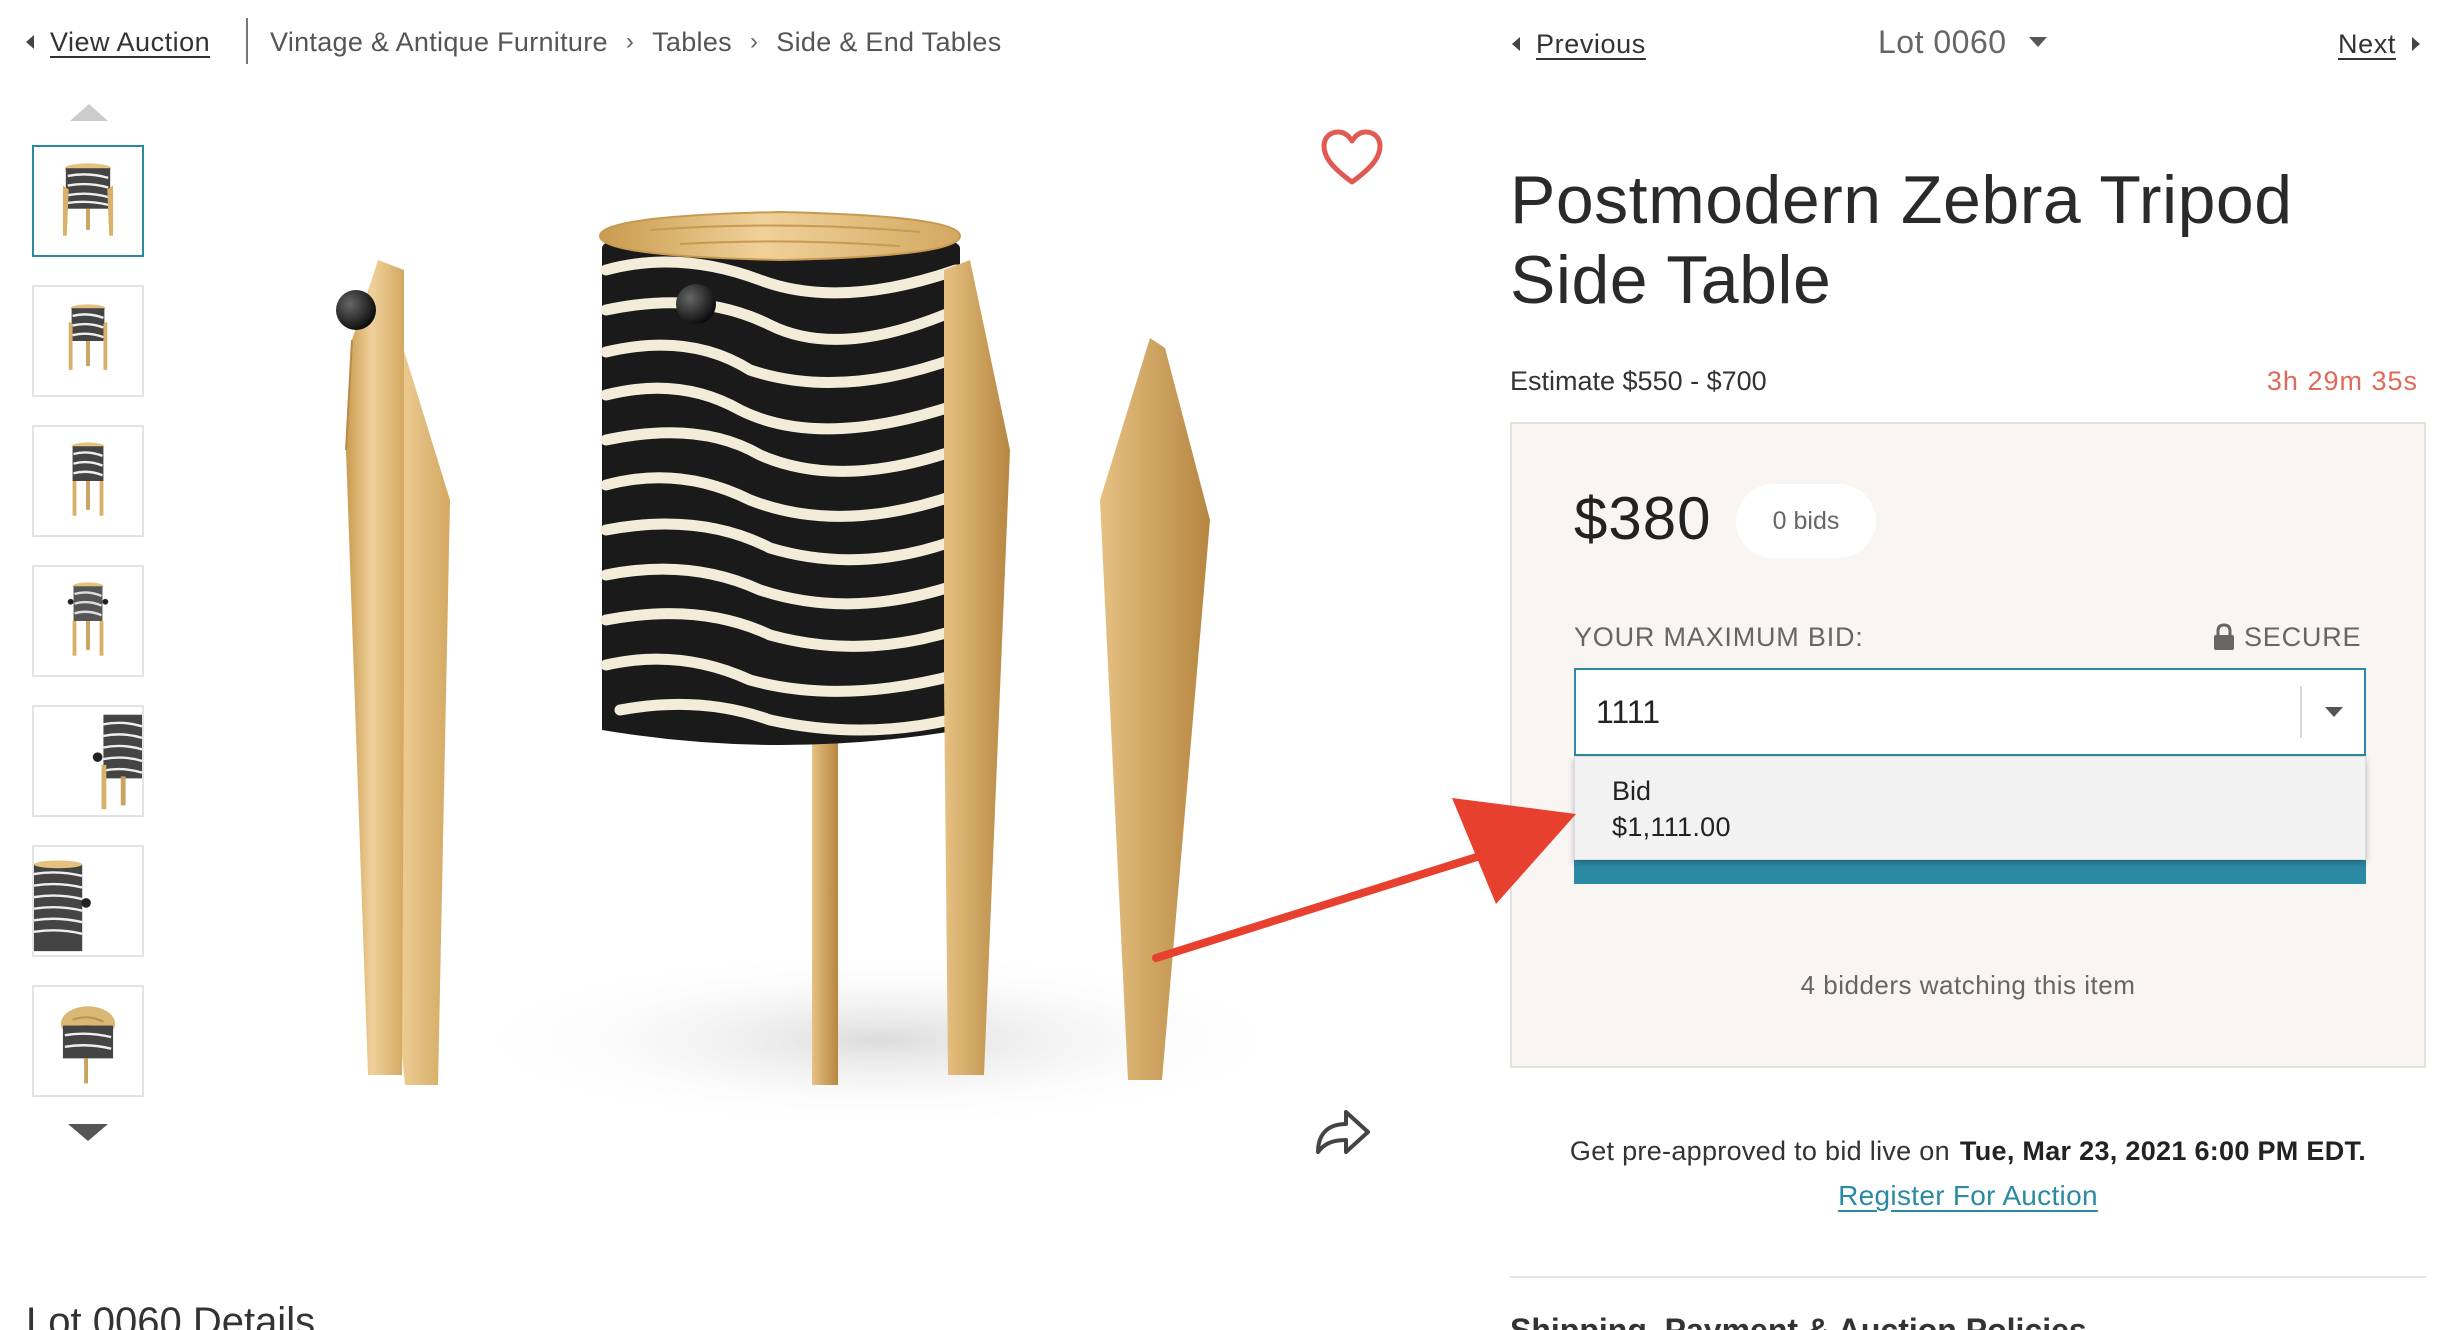  What do you see at coordinates (2224, 636) in the screenshot?
I see `lock-icon` at bounding box center [2224, 636].